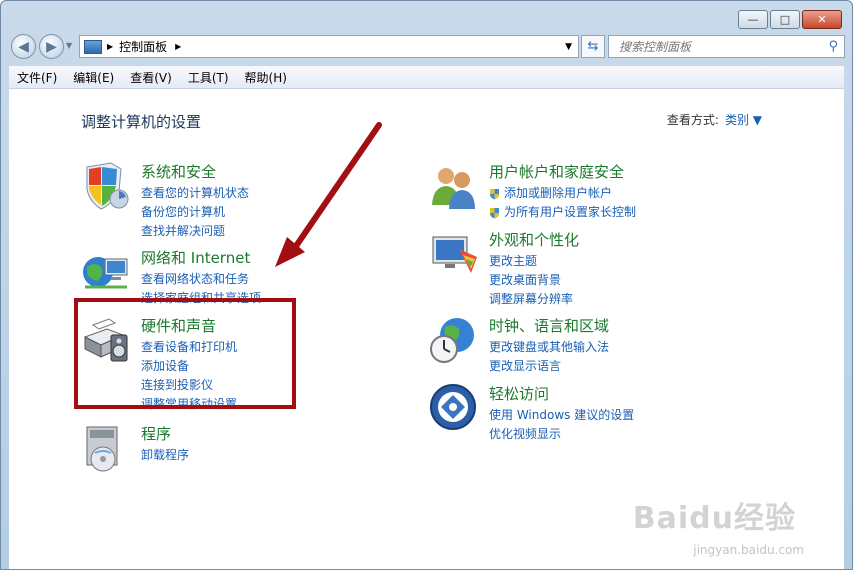 The height and width of the screenshot is (571, 853). I want to click on refresh-icon: ⇆, so click(593, 46).